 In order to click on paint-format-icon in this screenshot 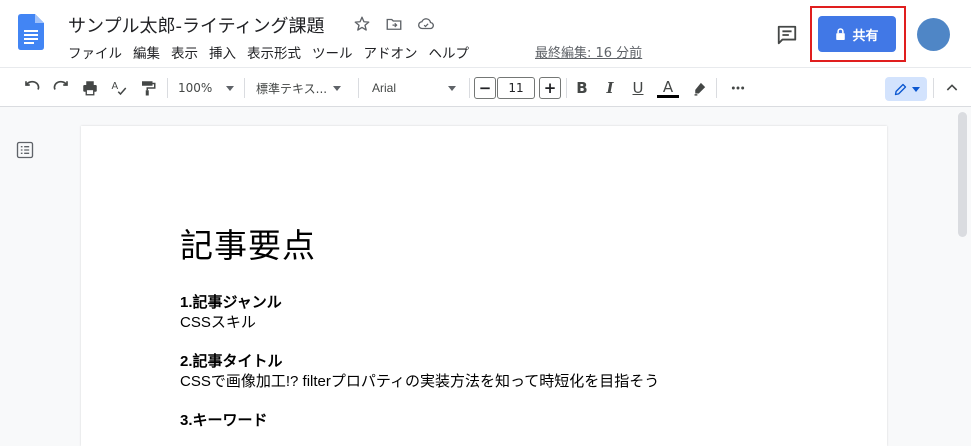, I will do `click(148, 88)`.